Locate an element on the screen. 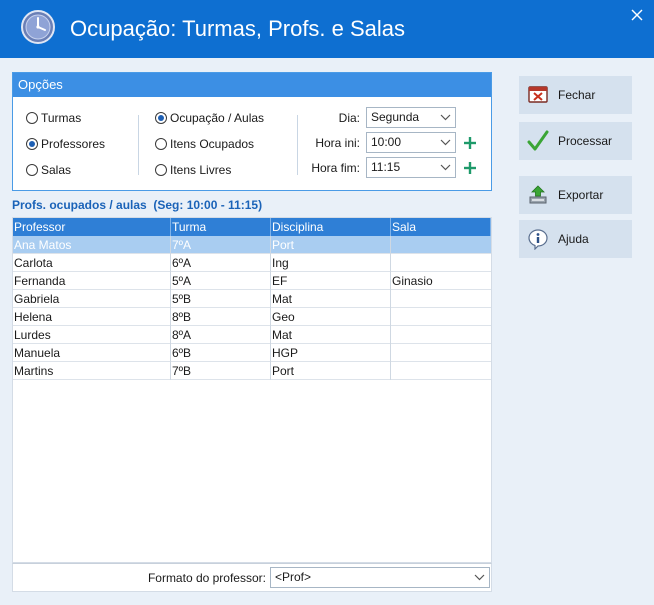 Image resolution: width=654 pixels, height=605 pixels. title-bar: Ocupação: Turmas, Profs. e Salas is located at coordinates (327, 29).